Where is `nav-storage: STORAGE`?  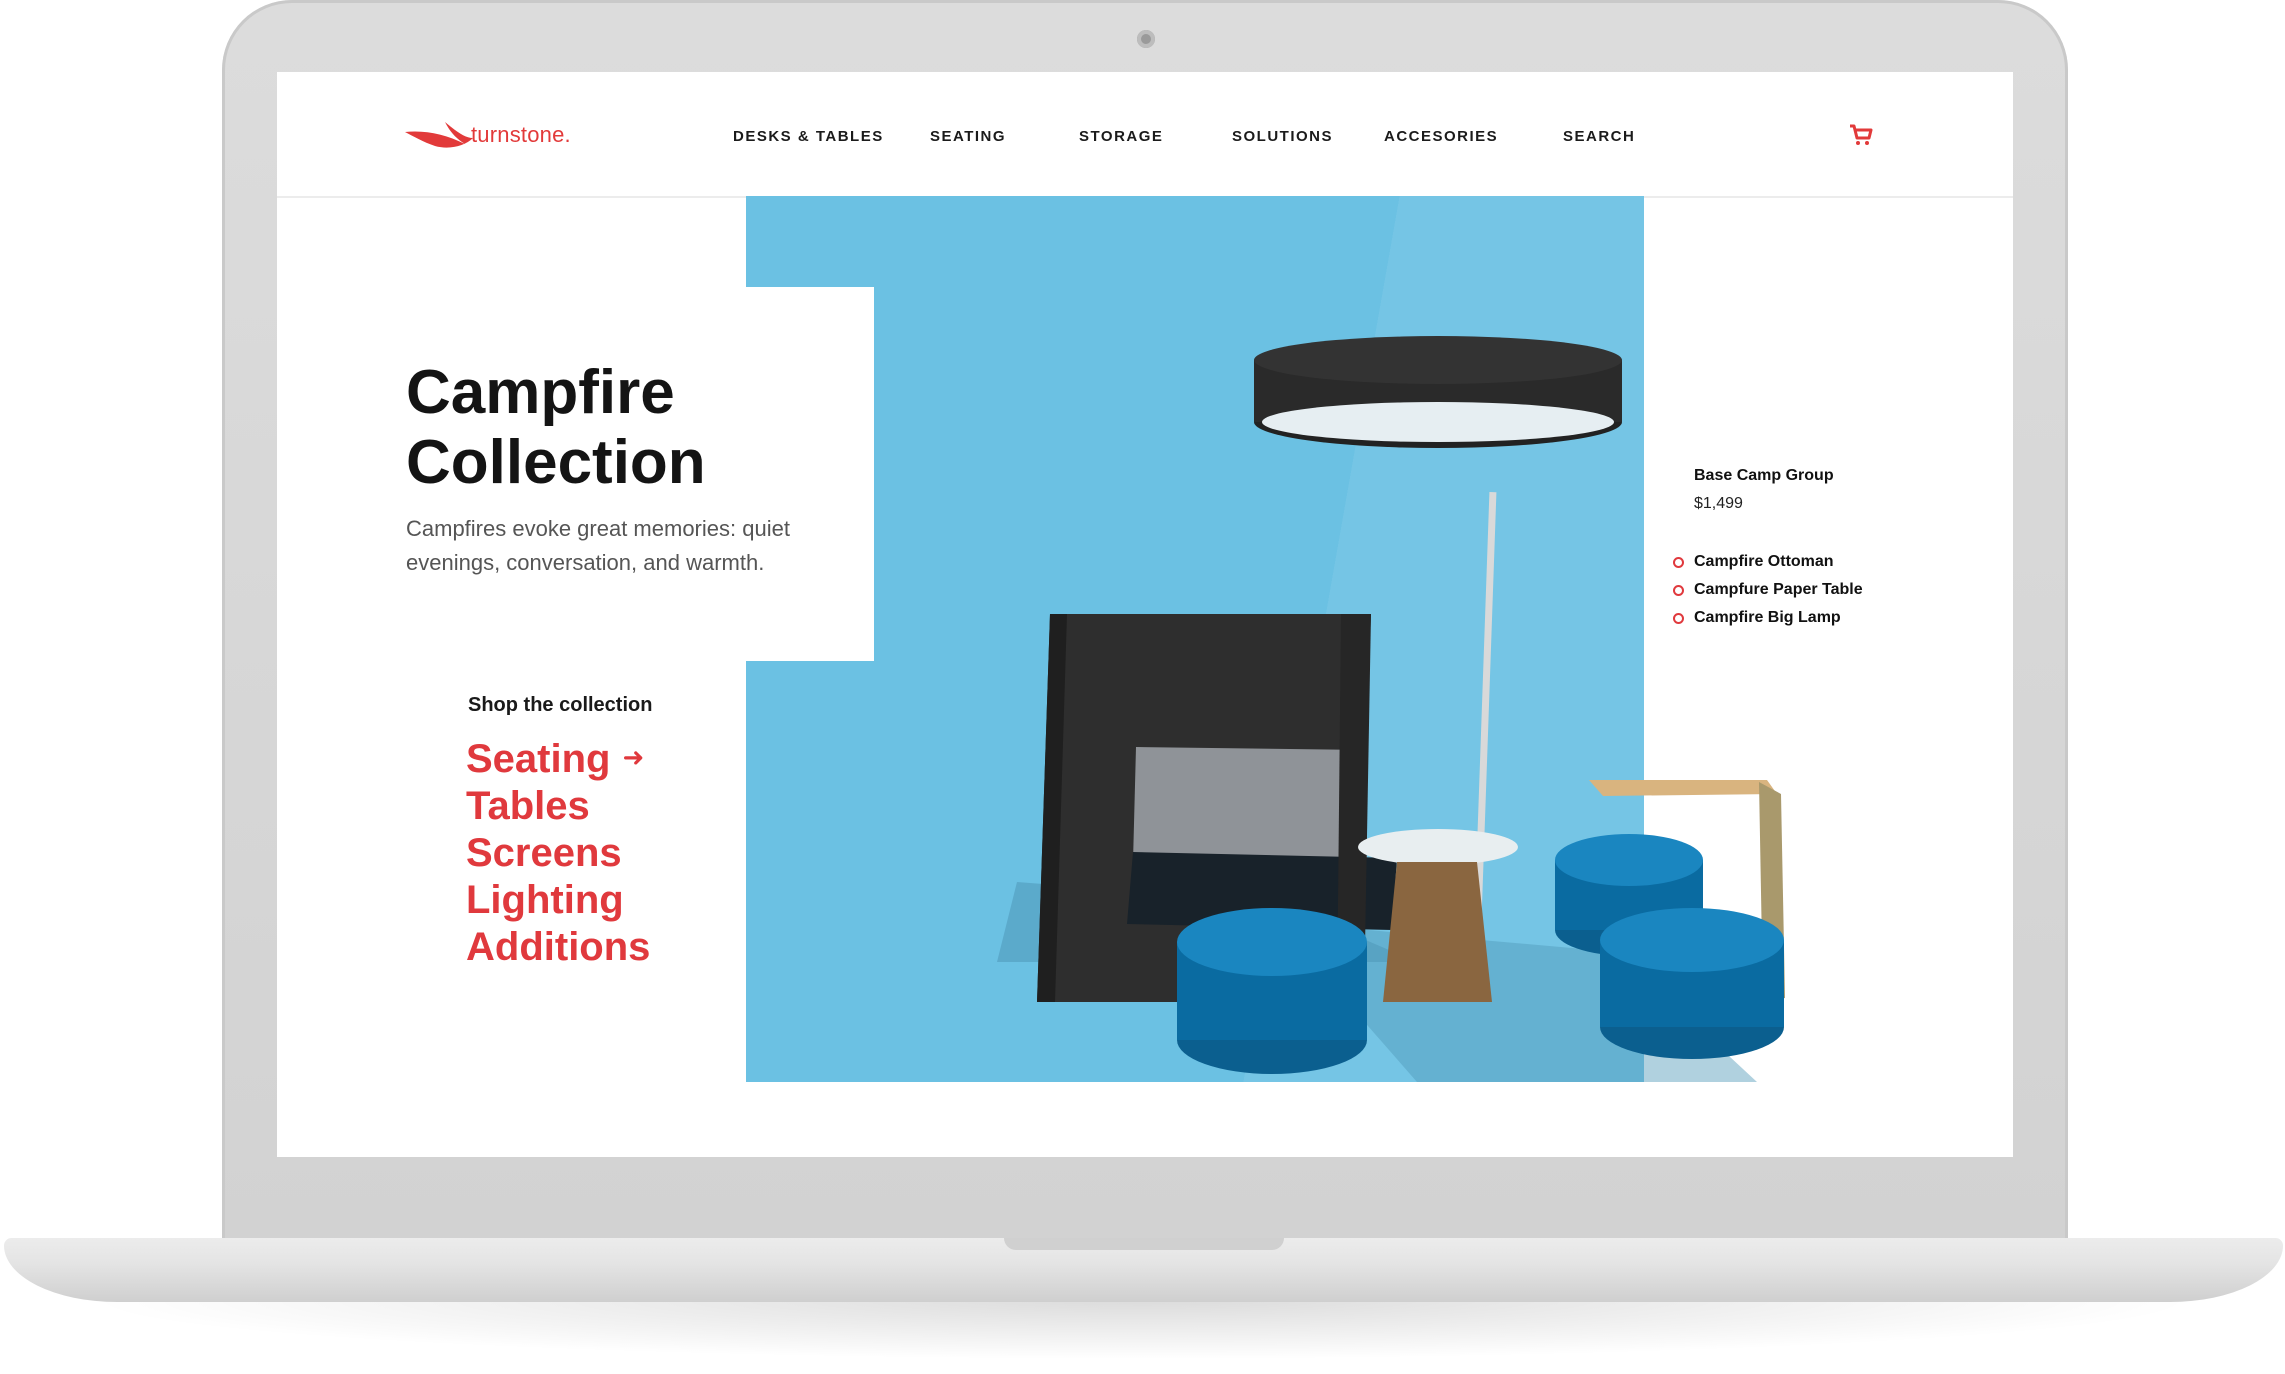
nav-storage: STORAGE is located at coordinates (1121, 136).